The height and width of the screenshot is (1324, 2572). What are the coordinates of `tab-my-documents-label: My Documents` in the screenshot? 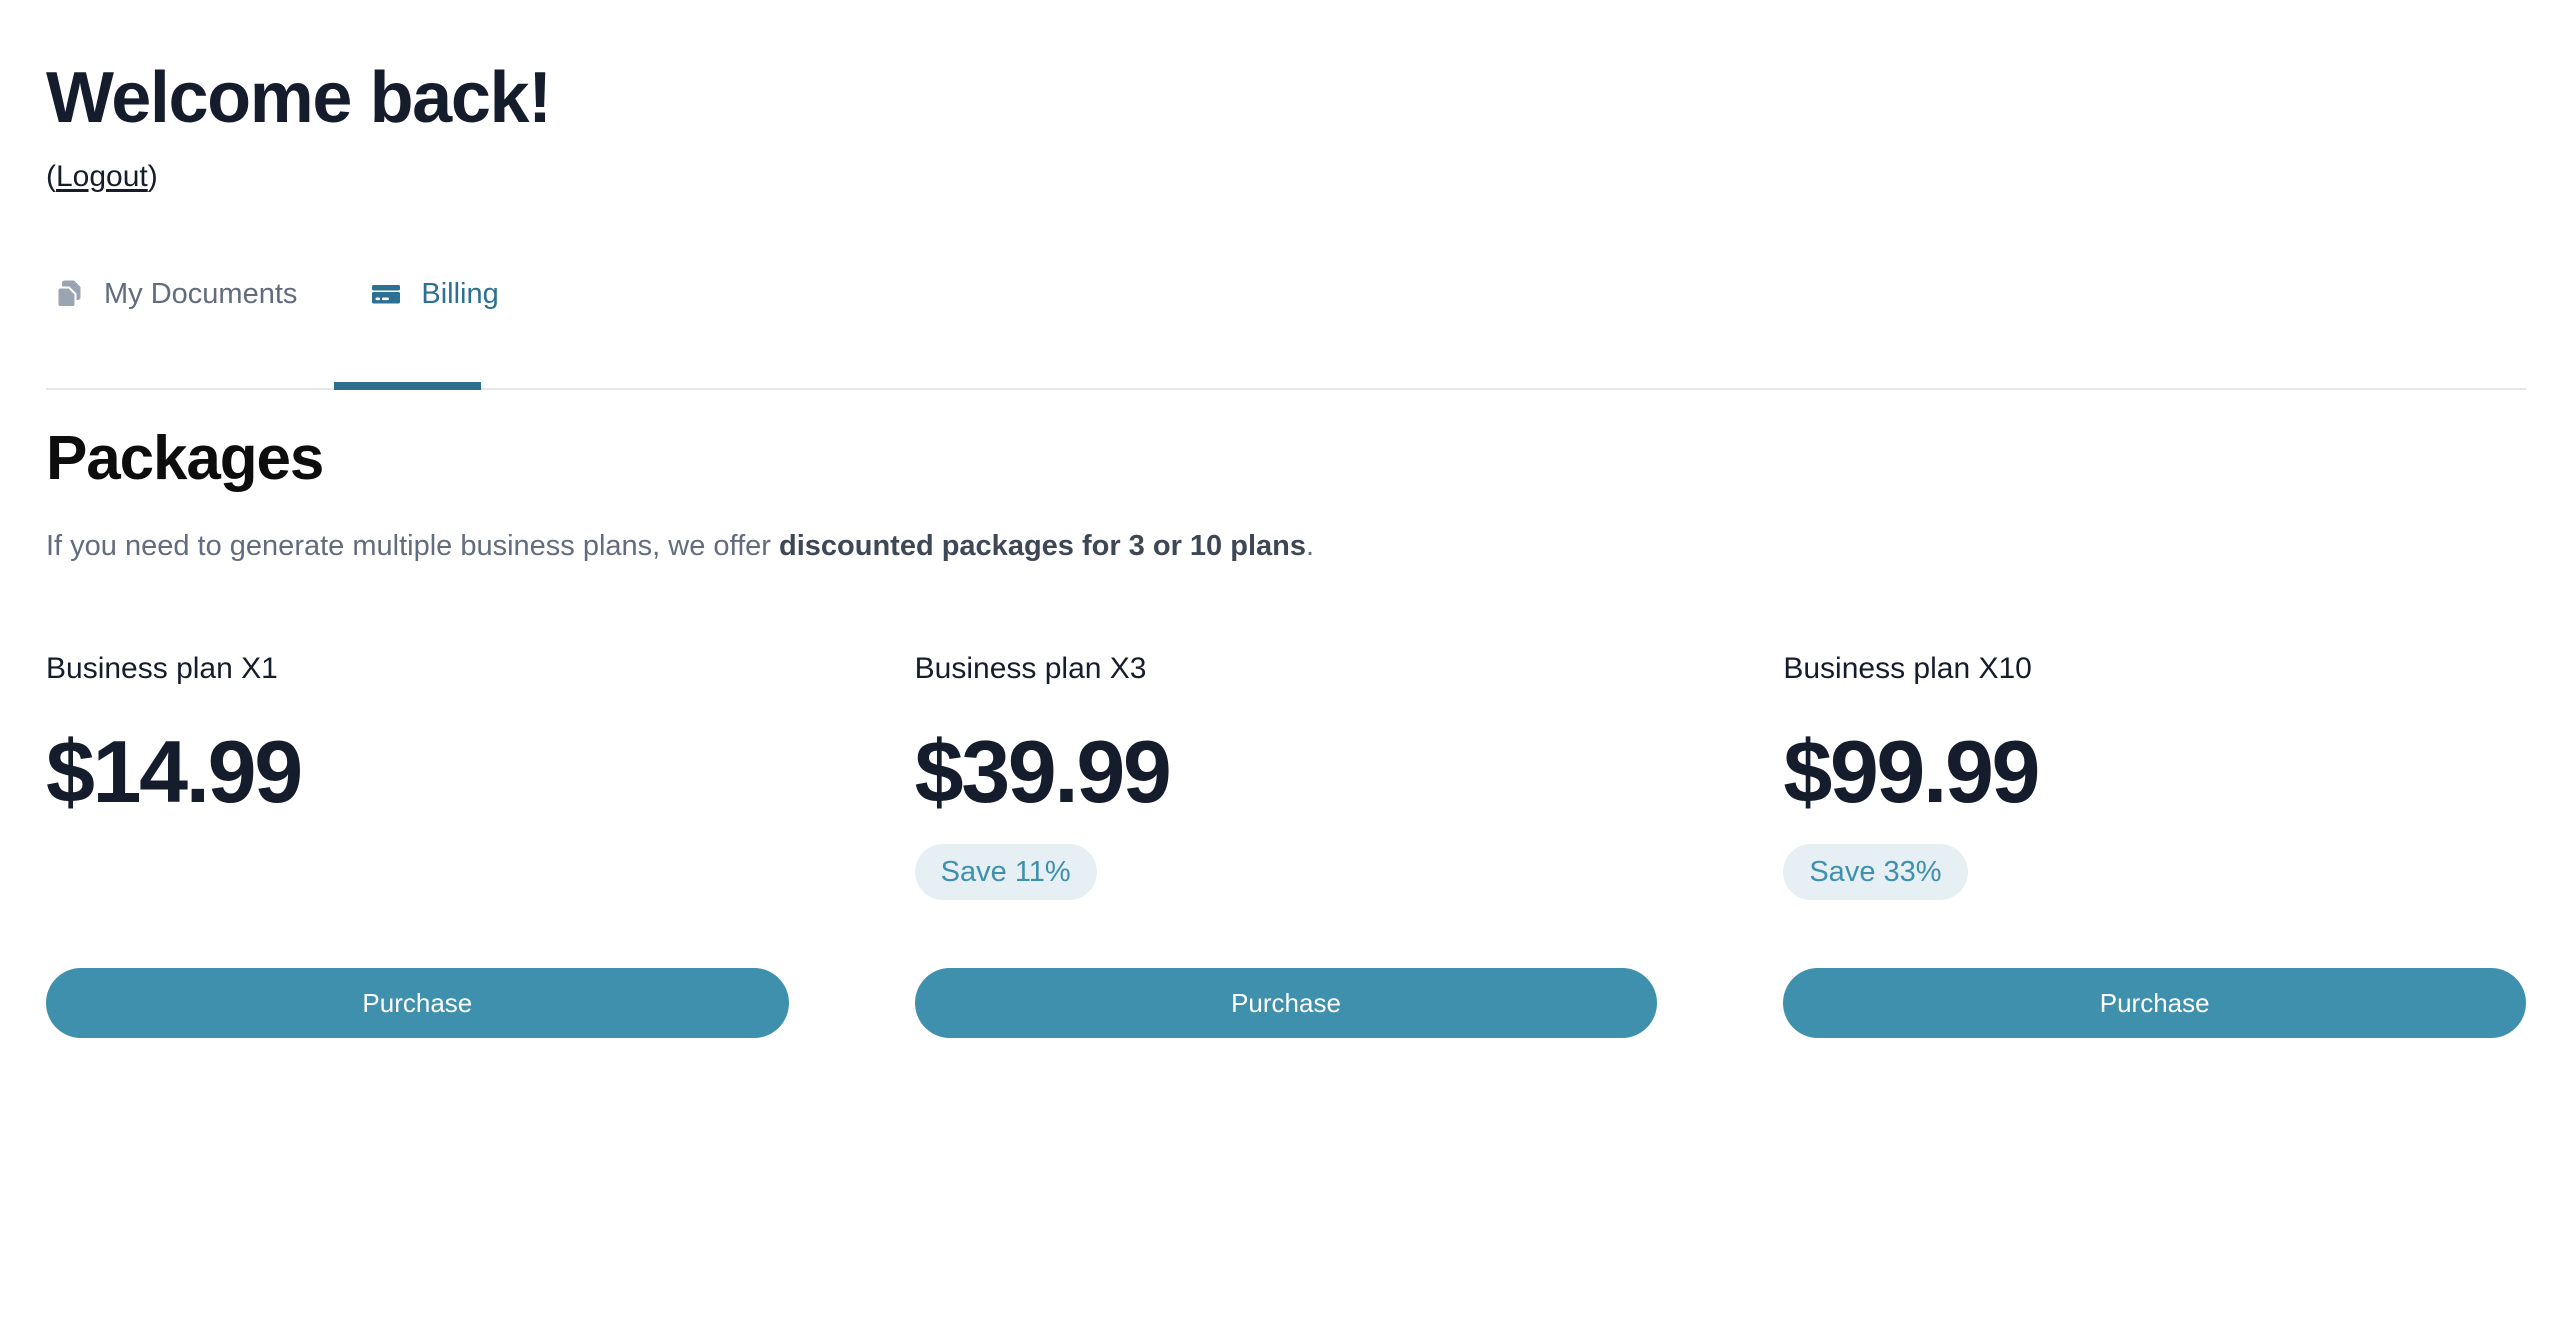 It's located at (201, 293).